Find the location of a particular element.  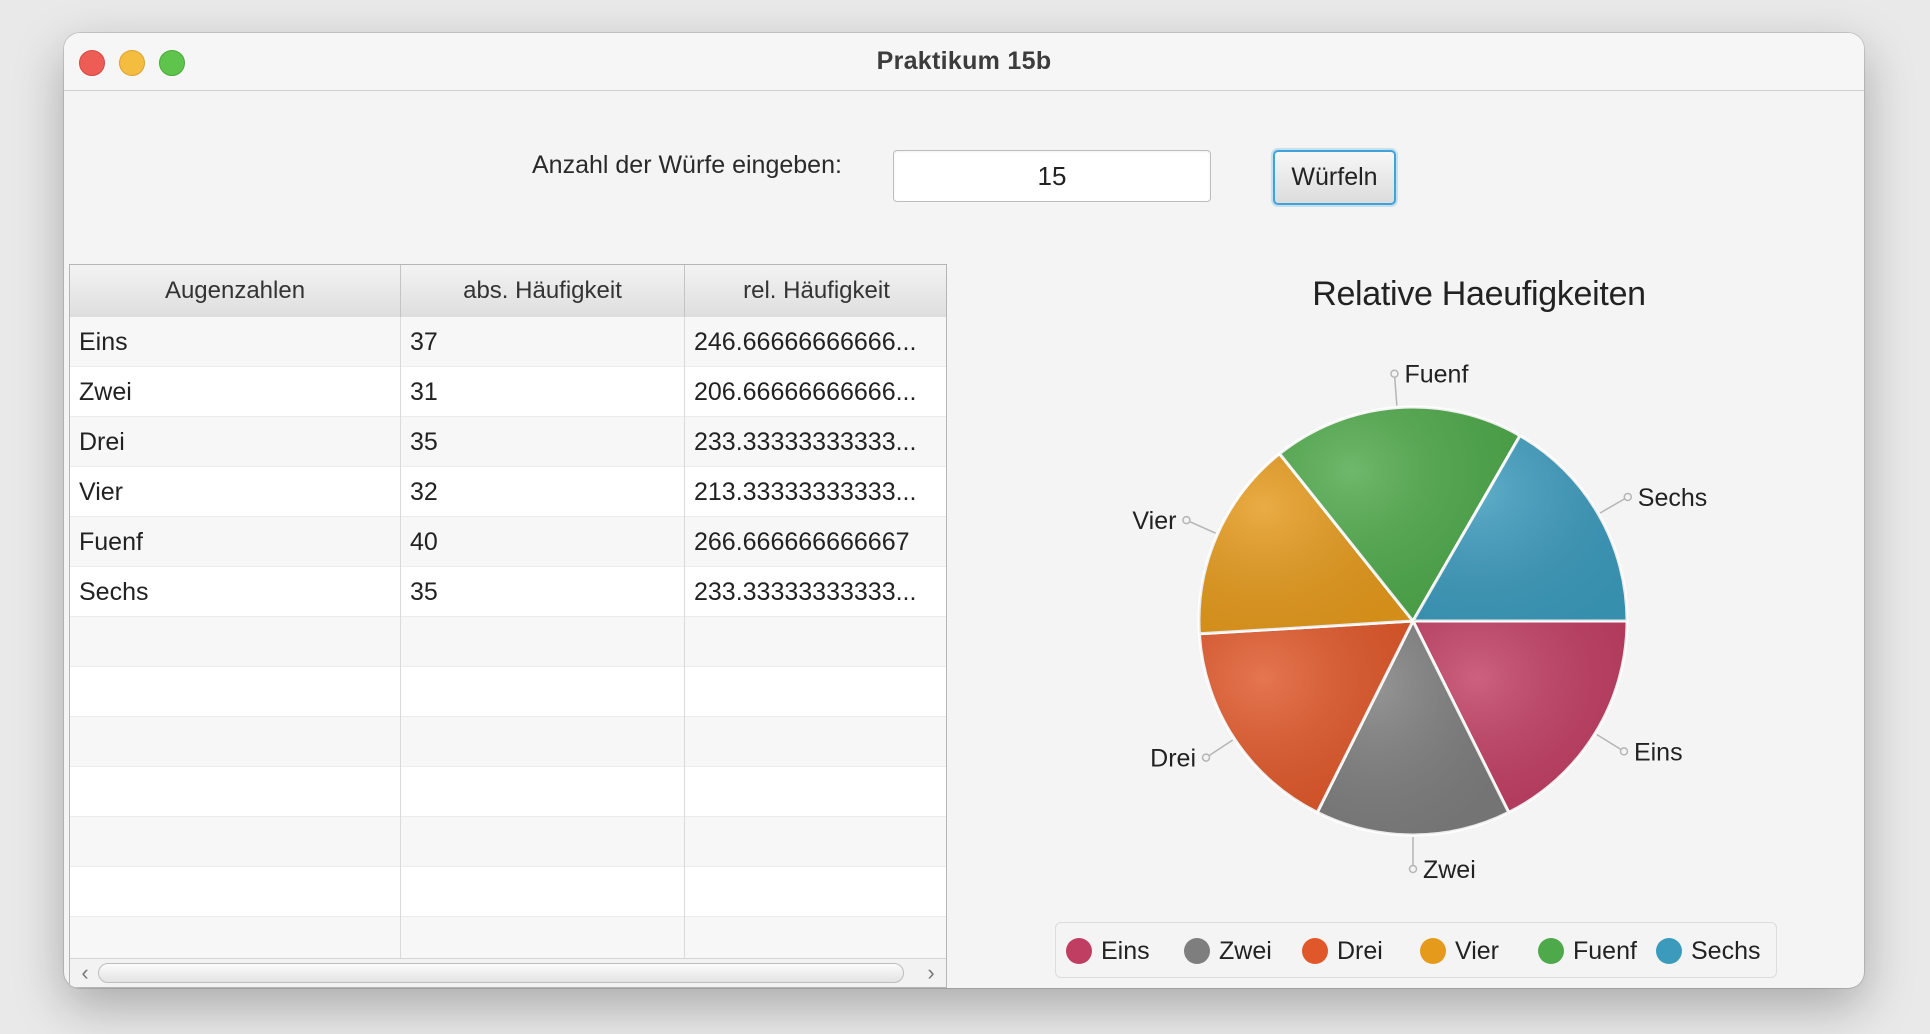

pie-label-eins: Eins is located at coordinates (1658, 752).